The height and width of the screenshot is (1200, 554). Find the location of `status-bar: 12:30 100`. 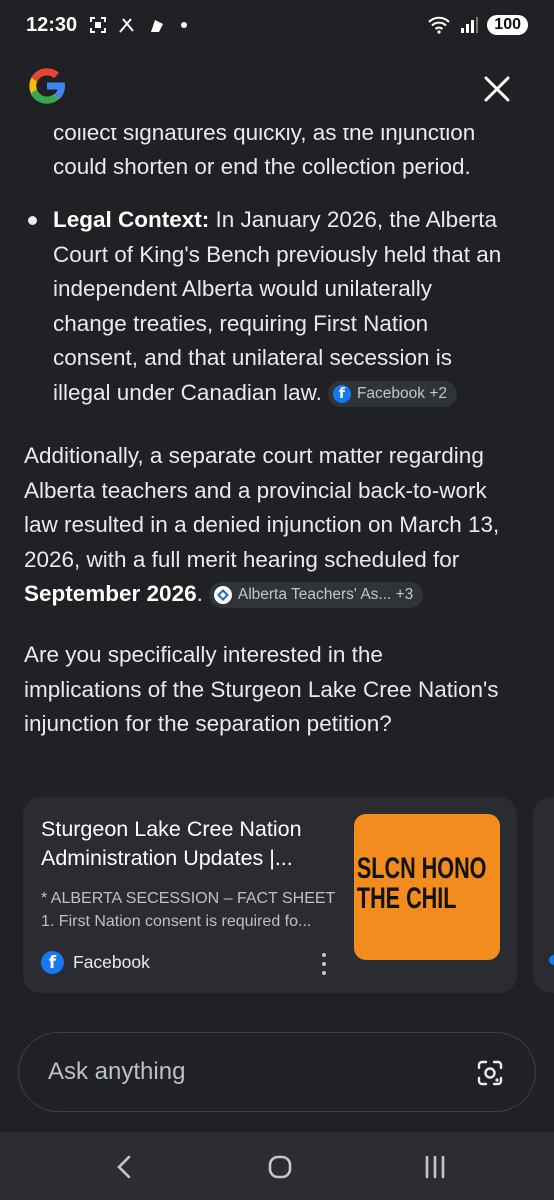

status-bar: 12:30 100 is located at coordinates (277, 25).